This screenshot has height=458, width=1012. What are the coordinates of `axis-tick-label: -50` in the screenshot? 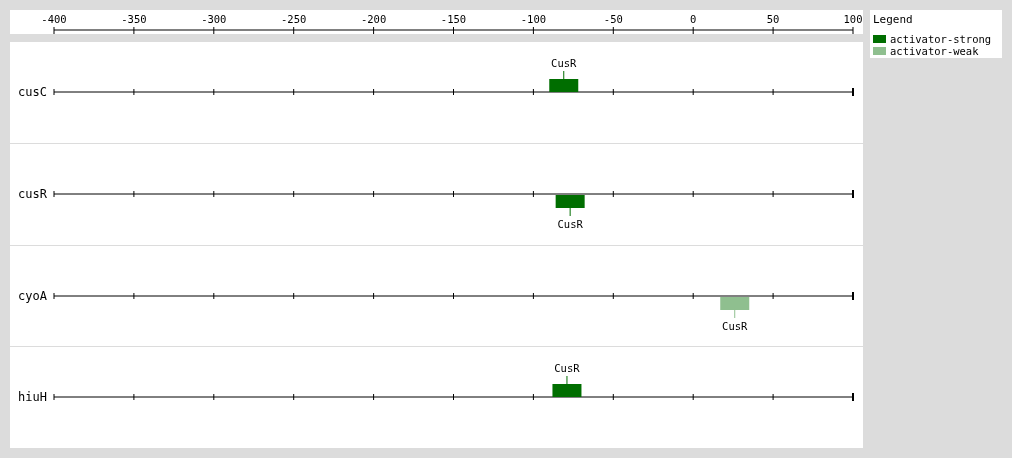 It's located at (613, 19).